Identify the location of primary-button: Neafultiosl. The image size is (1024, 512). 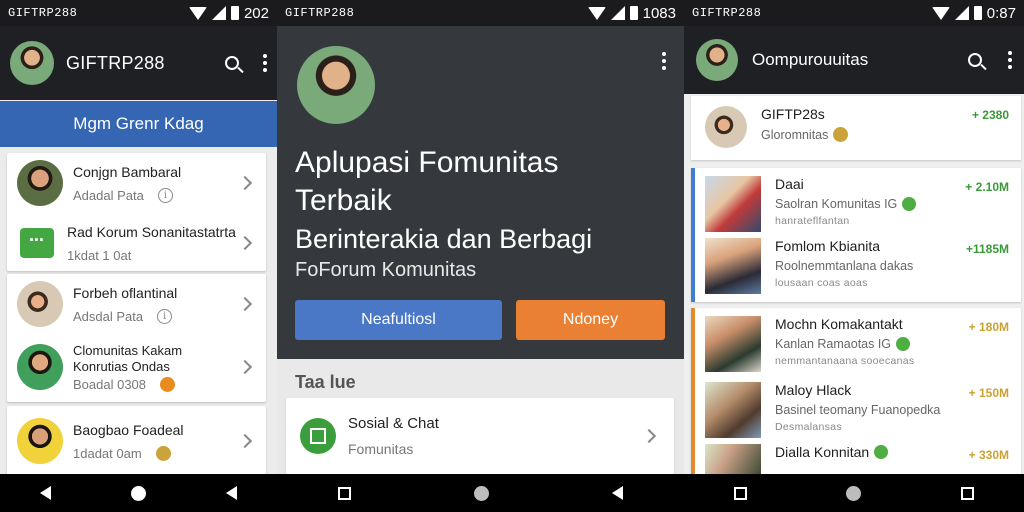
(398, 320).